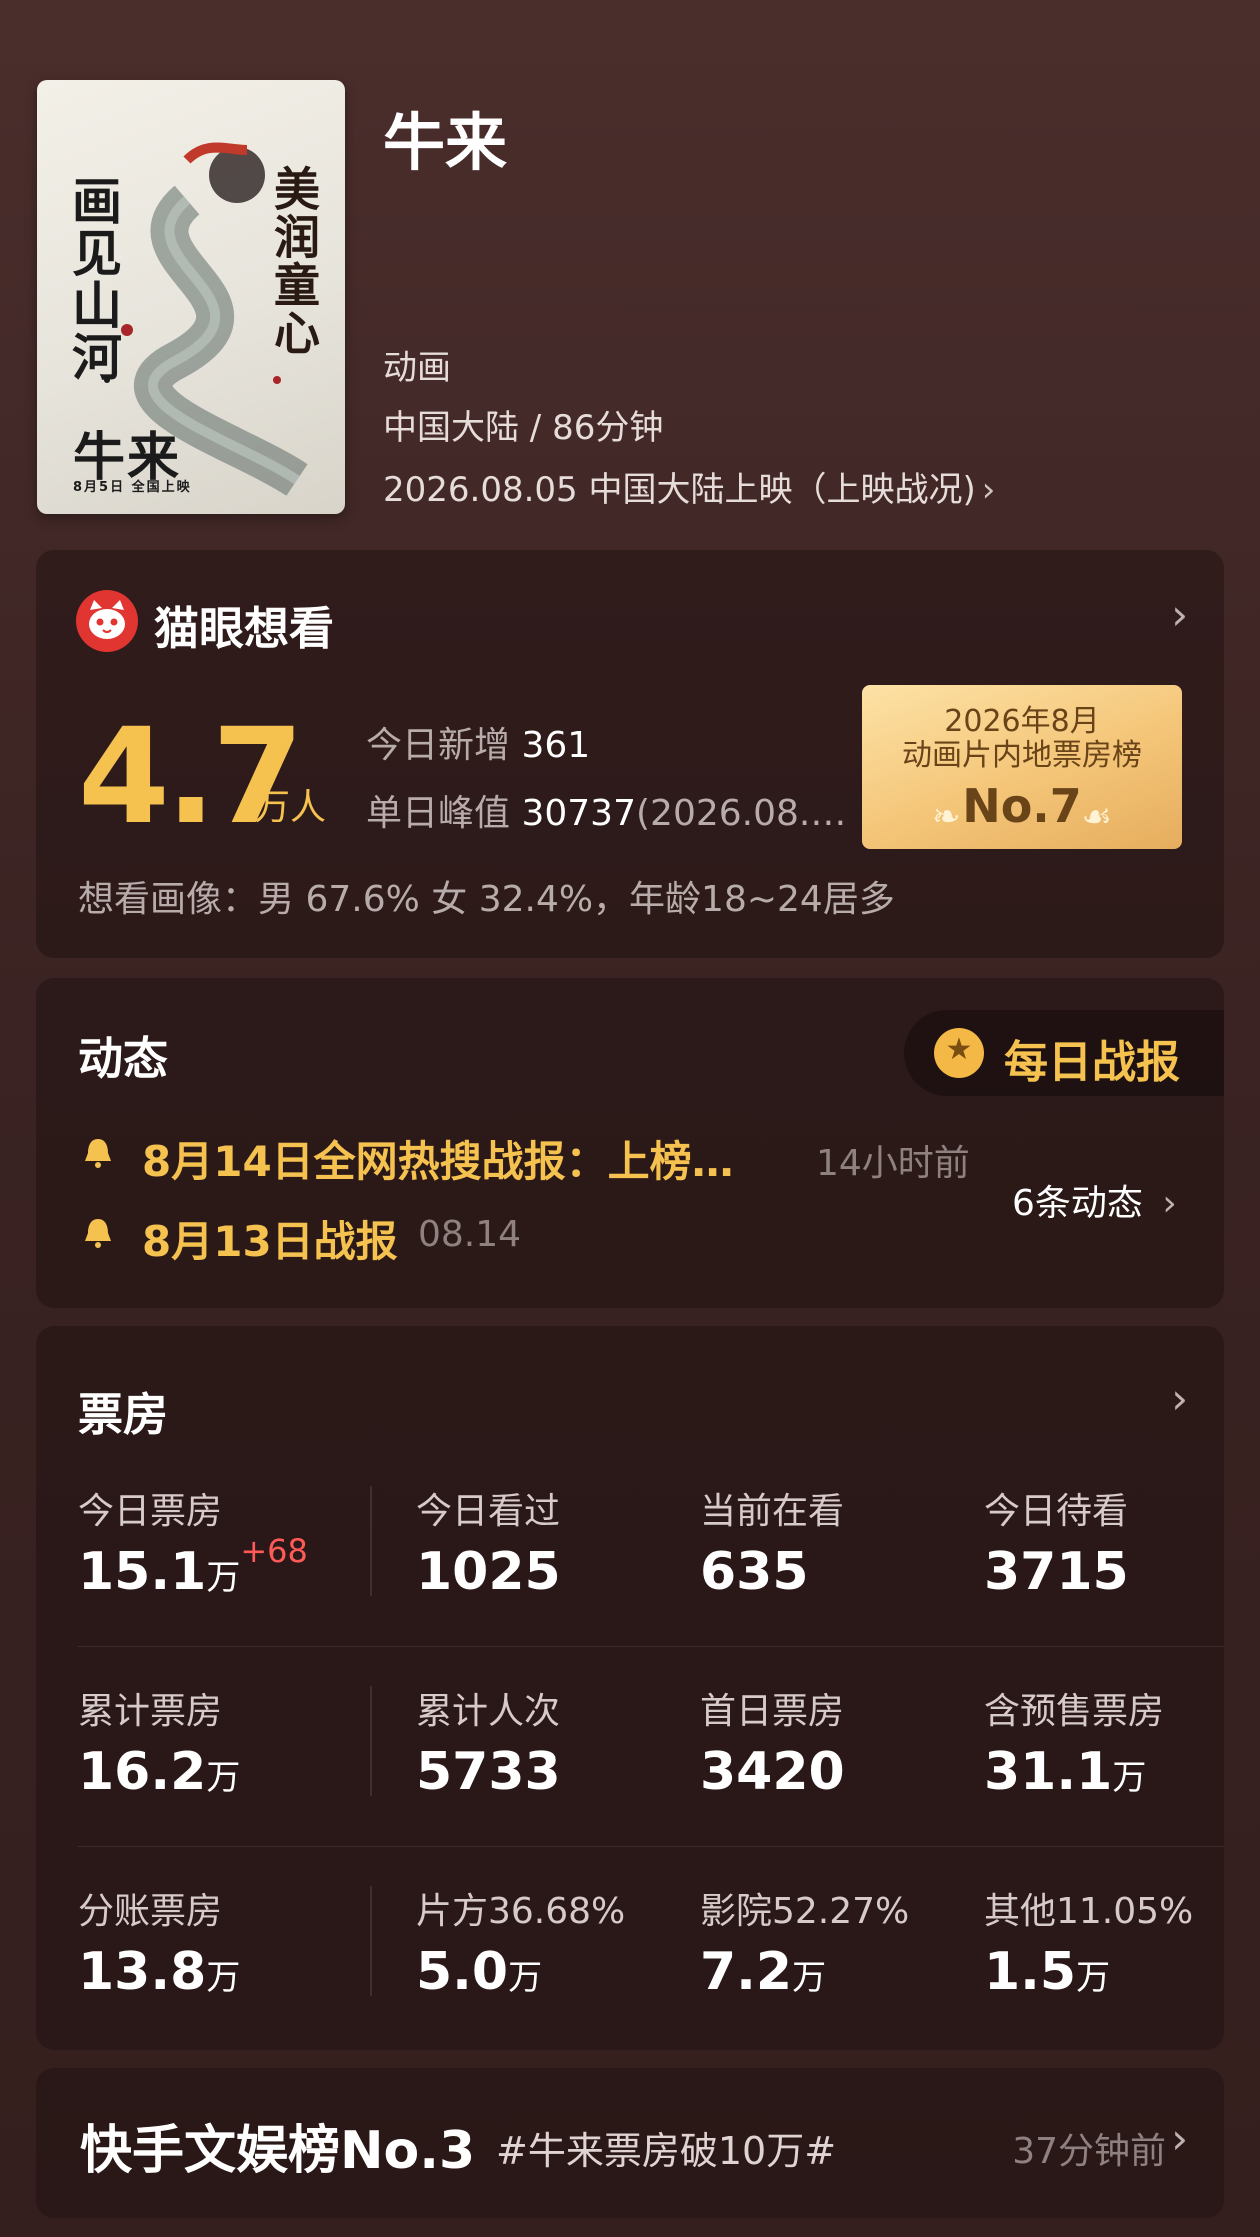 This screenshot has width=1260, height=2237. What do you see at coordinates (556, 745) in the screenshot?
I see `today-new-value: 361` at bounding box center [556, 745].